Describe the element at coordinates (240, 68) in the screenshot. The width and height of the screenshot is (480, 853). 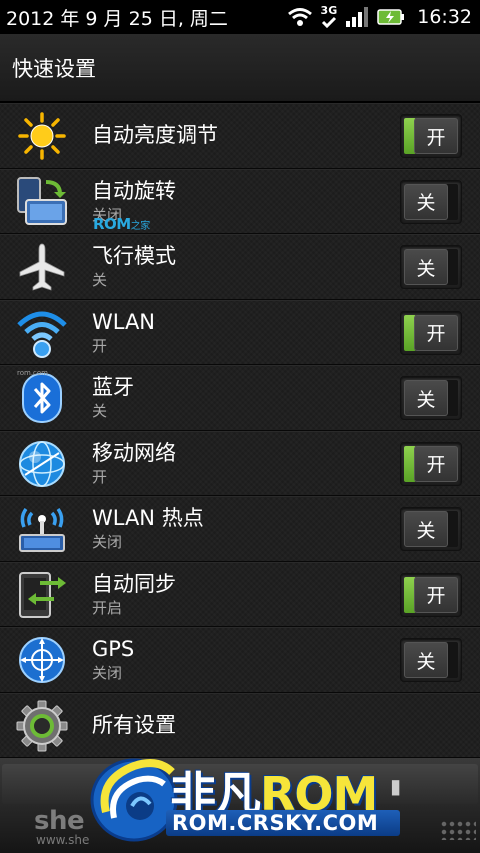
I see `header: 快速设置` at that location.